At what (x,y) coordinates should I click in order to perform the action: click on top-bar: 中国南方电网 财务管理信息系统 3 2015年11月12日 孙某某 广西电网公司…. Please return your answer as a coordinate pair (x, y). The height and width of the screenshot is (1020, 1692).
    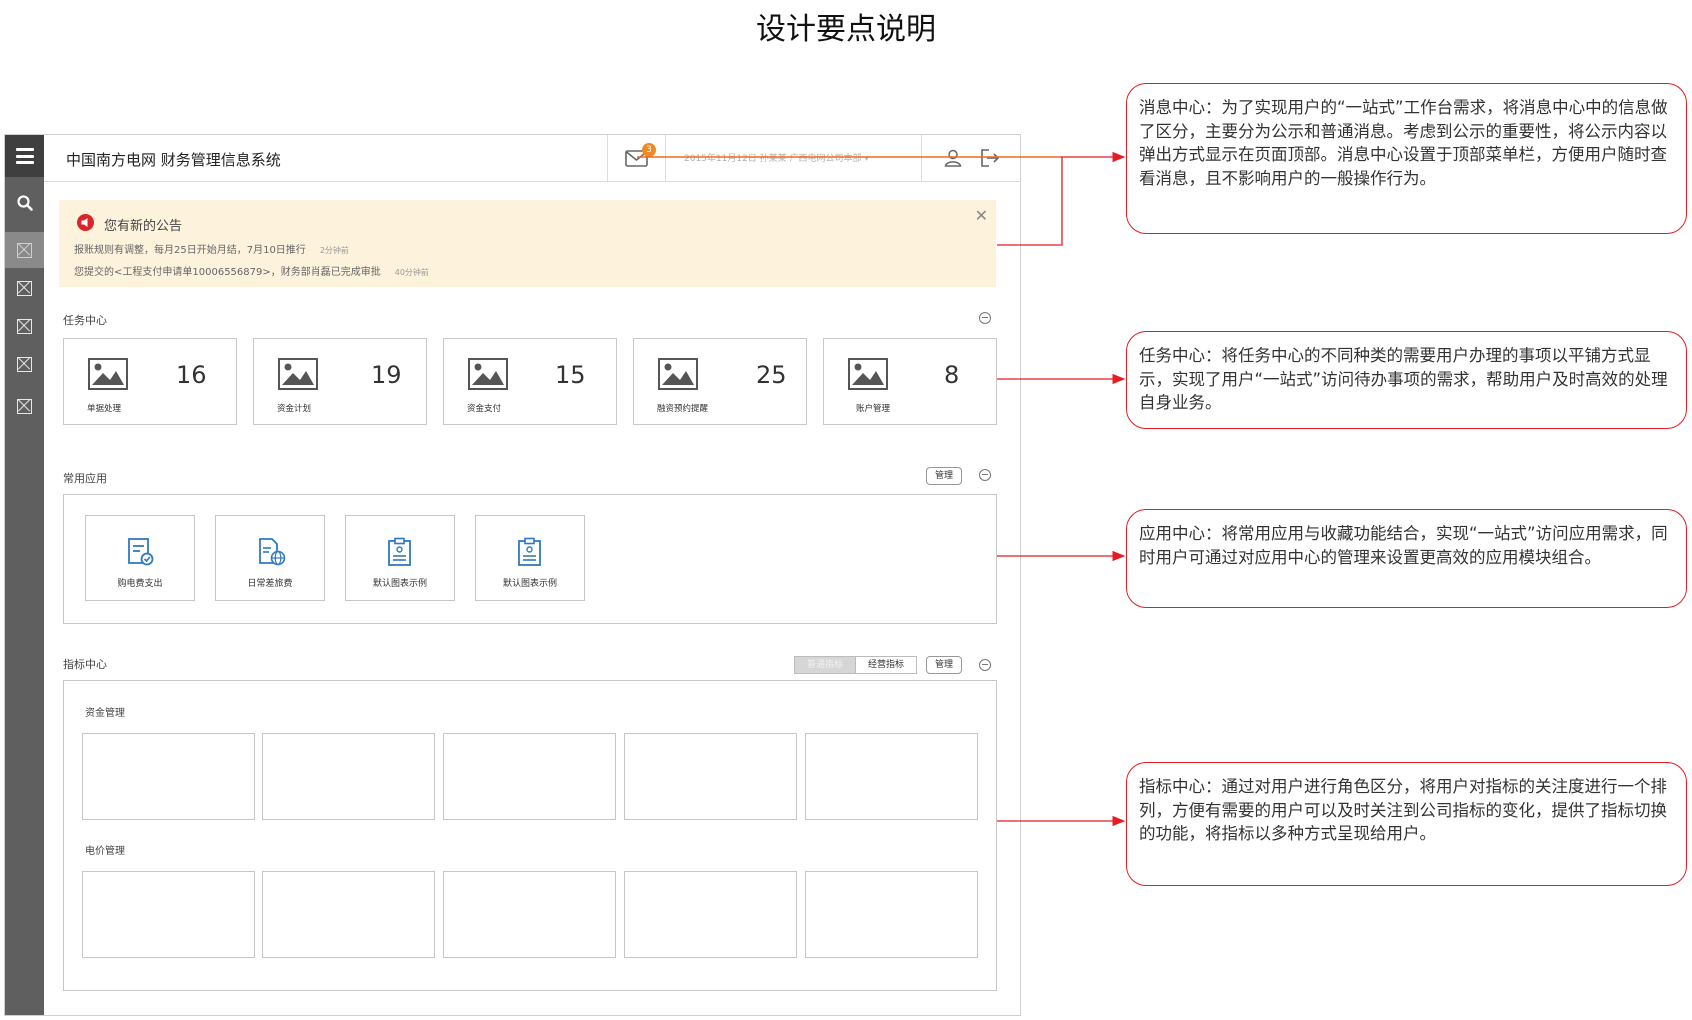
    Looking at the image, I should click on (532, 158).